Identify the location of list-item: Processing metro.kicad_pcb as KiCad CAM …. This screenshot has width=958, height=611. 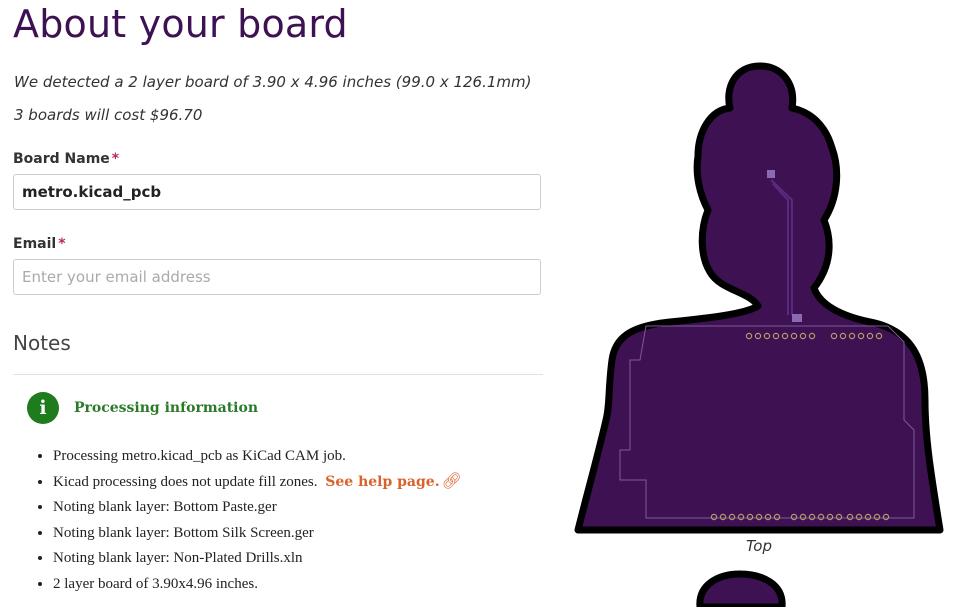
(257, 458).